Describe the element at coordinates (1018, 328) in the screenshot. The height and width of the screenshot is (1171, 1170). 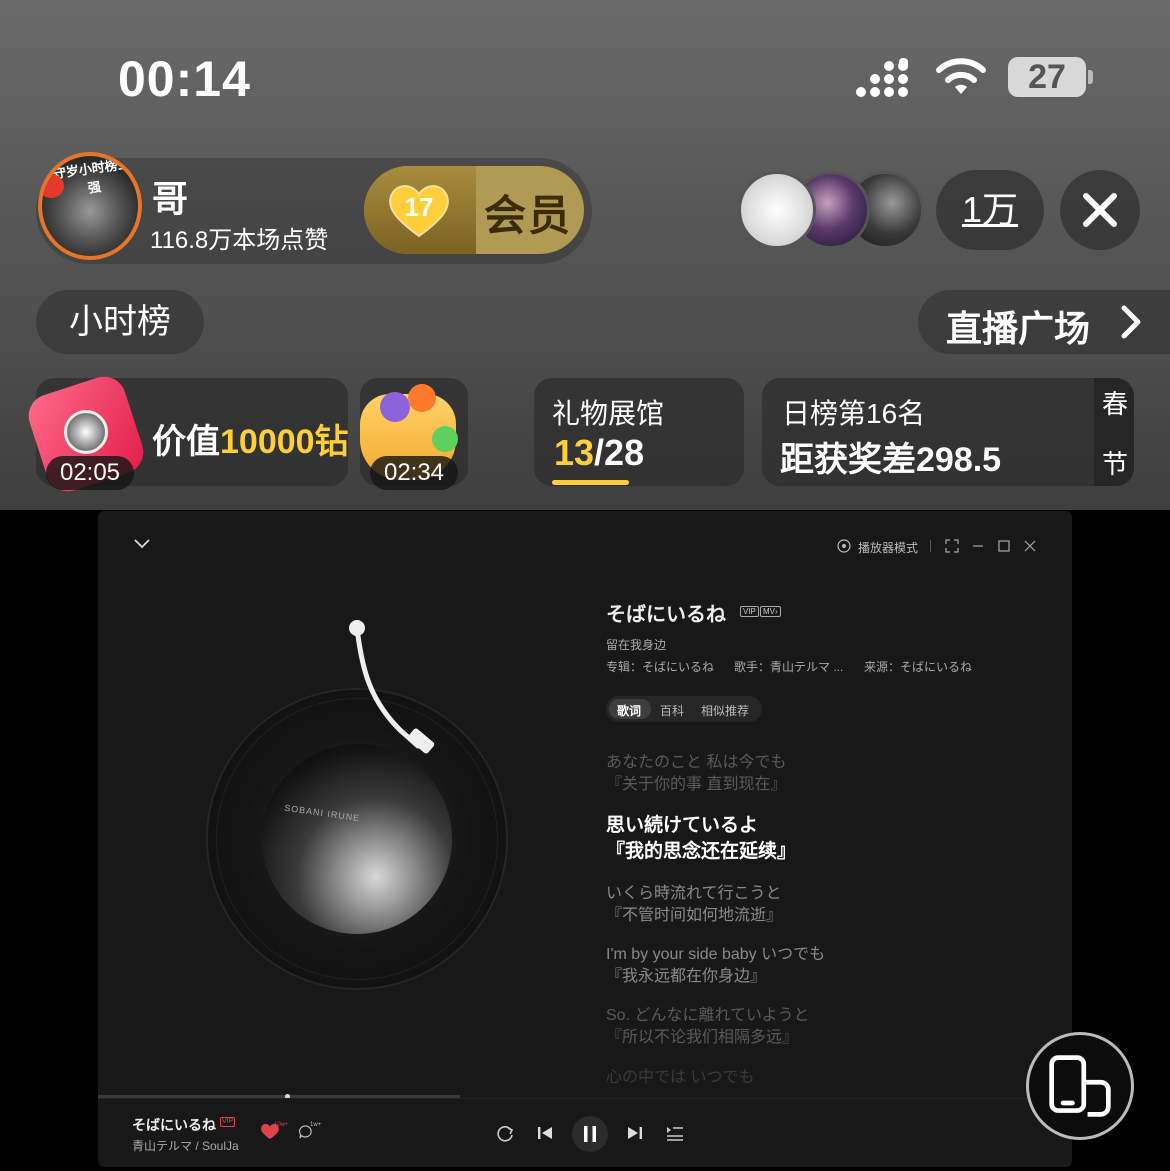
I see `live-plaza-label: 直播广场` at that location.